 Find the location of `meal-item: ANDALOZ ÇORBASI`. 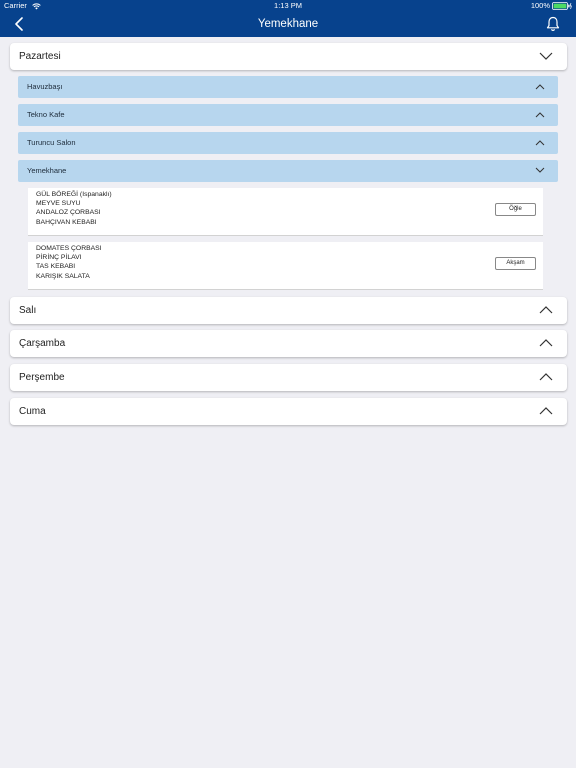

meal-item: ANDALOZ ÇORBASI is located at coordinates (68, 213).